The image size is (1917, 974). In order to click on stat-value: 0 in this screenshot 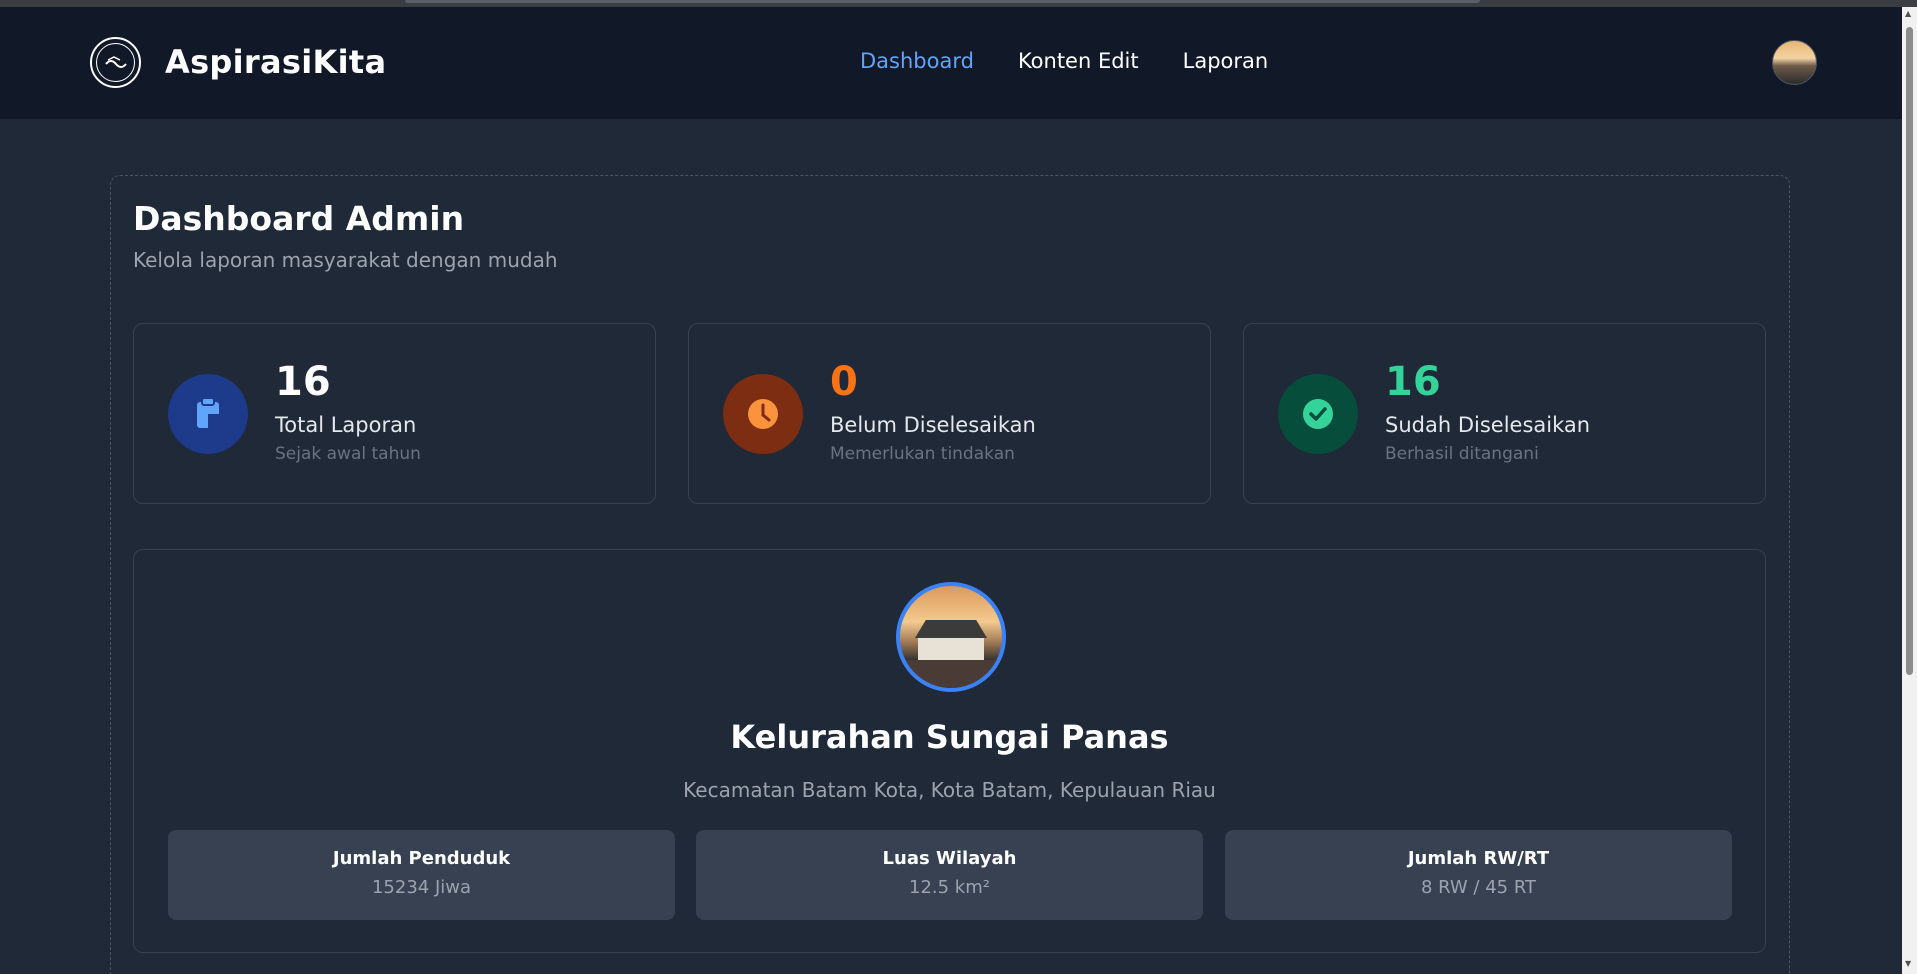, I will do `click(844, 382)`.